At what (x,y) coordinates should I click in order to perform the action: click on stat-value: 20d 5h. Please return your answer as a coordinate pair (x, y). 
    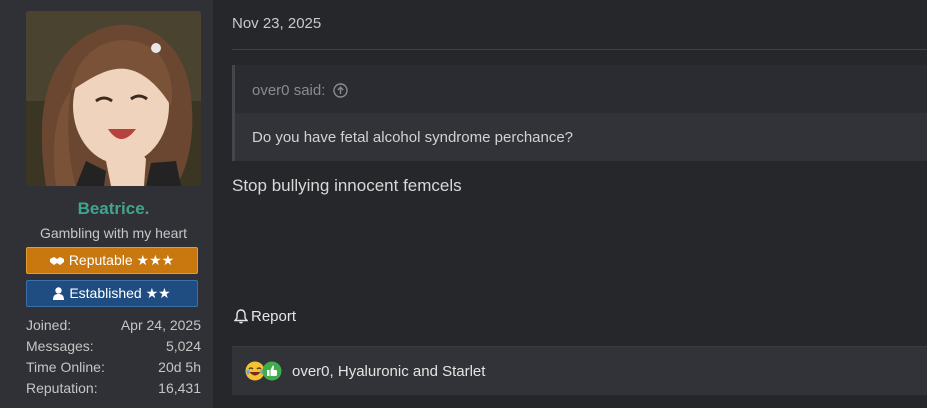
    Looking at the image, I should click on (179, 367).